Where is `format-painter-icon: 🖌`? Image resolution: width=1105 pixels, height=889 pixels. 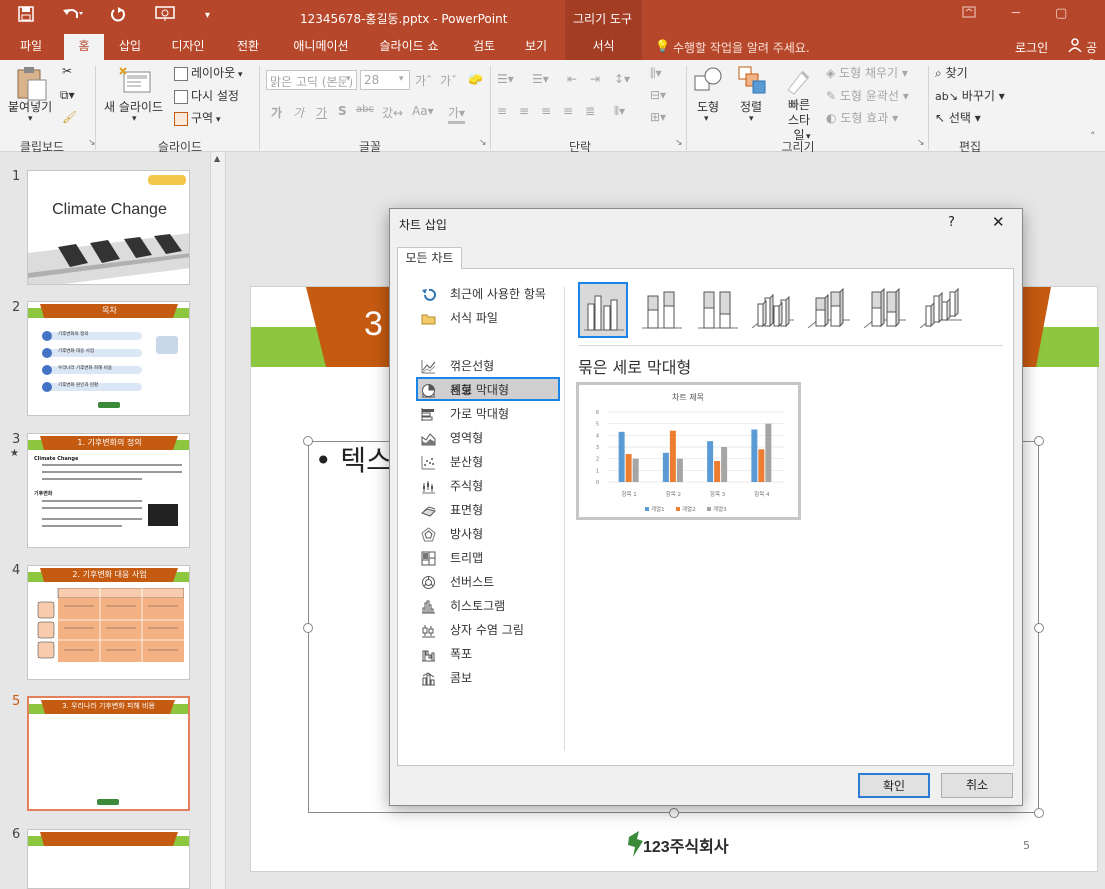
format-painter-icon: 🖌 is located at coordinates (69, 117).